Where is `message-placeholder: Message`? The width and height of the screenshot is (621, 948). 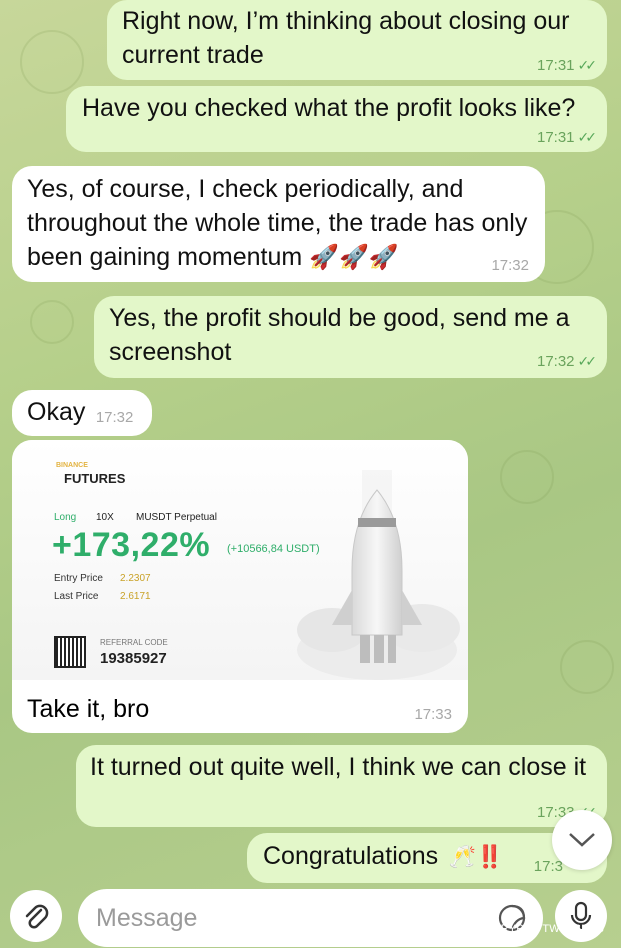 message-placeholder: Message is located at coordinates (147, 918).